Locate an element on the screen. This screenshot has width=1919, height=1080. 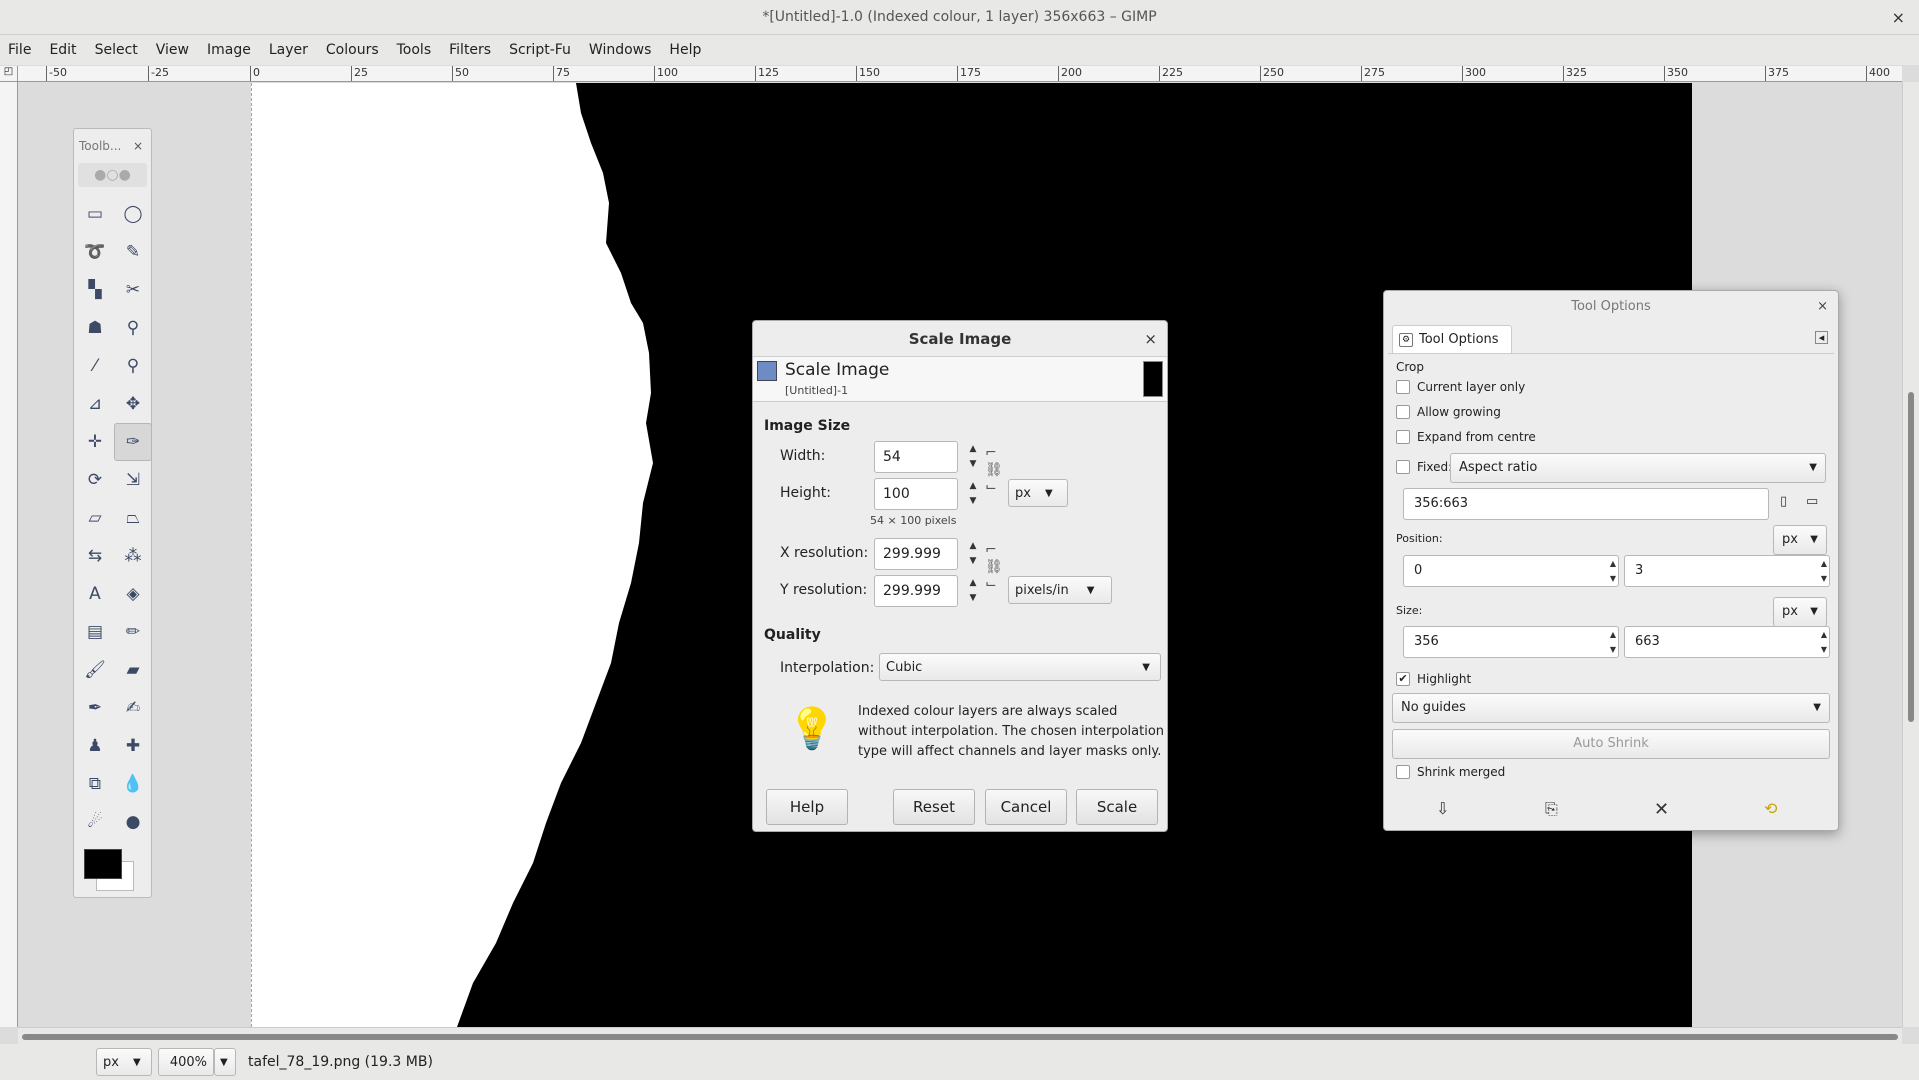
ruler-corner: ◰ is located at coordinates (9, 74).